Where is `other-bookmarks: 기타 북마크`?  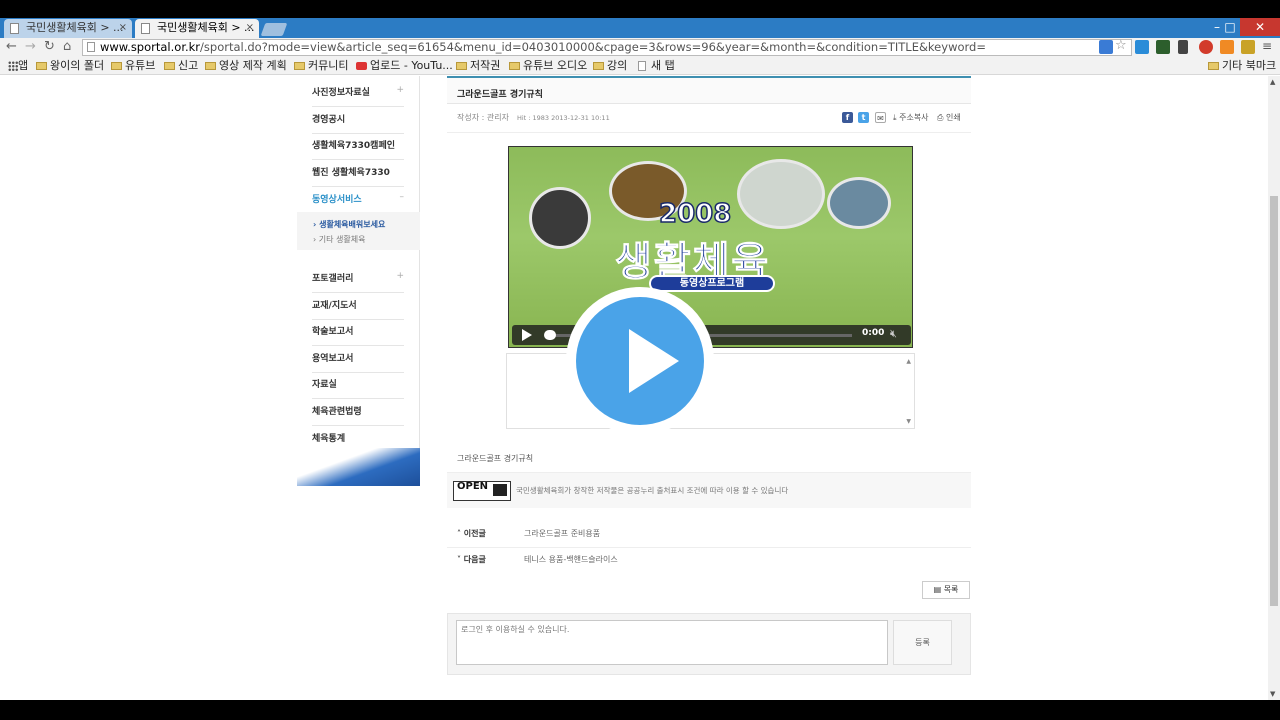 other-bookmarks: 기타 북마크 is located at coordinates (1242, 66).